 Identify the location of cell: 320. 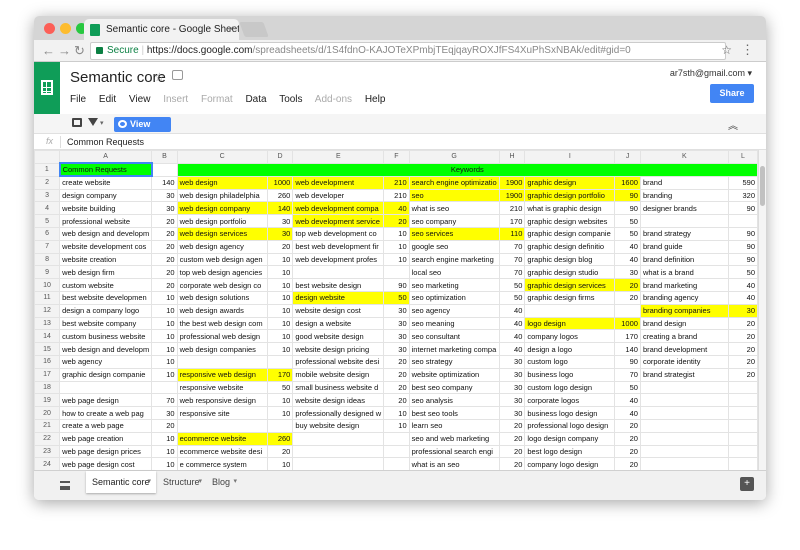
(742, 195).